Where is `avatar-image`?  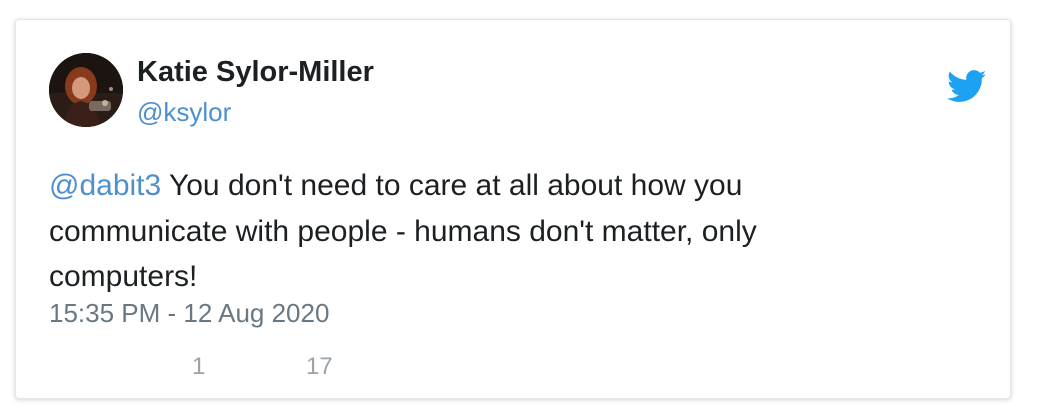 avatar-image is located at coordinates (86, 90).